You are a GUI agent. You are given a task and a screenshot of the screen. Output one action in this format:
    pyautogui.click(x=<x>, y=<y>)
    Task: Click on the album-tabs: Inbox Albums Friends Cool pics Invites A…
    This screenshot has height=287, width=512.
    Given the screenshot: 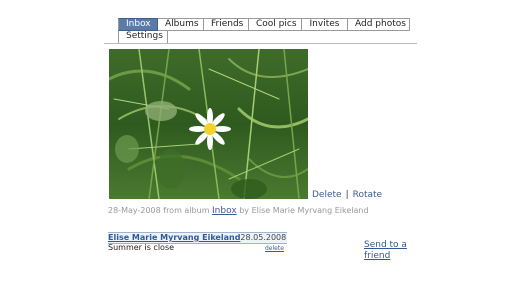 What is the action you would take?
    pyautogui.click(x=266, y=31)
    